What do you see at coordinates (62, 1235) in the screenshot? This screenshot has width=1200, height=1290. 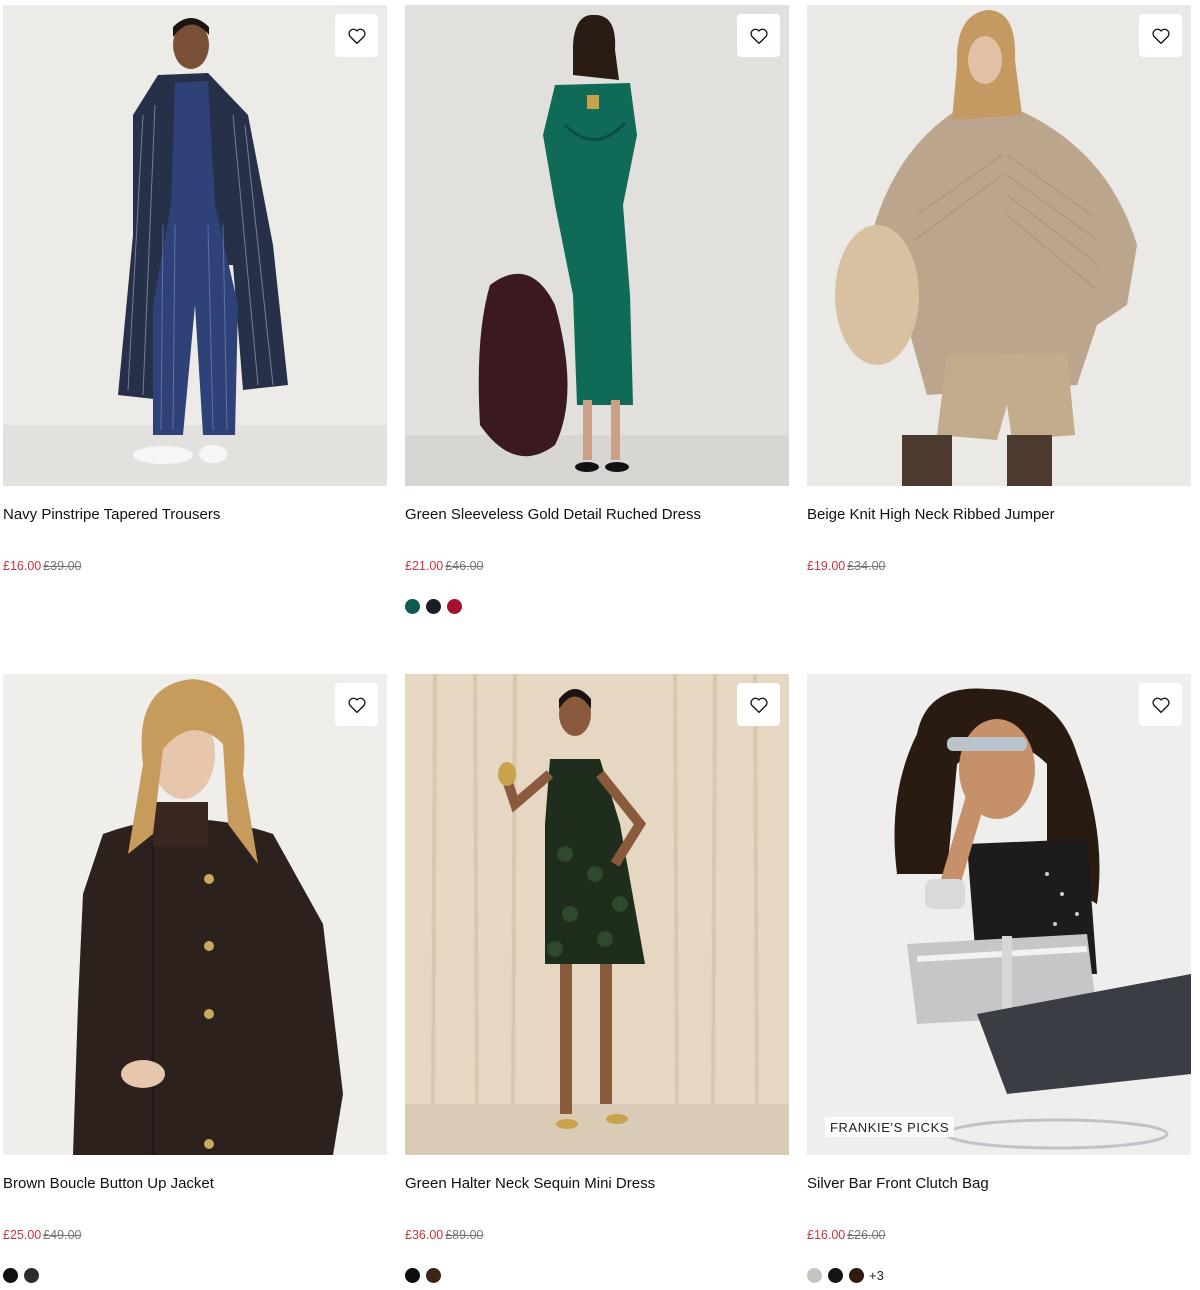 I see `original-price: £49.00` at bounding box center [62, 1235].